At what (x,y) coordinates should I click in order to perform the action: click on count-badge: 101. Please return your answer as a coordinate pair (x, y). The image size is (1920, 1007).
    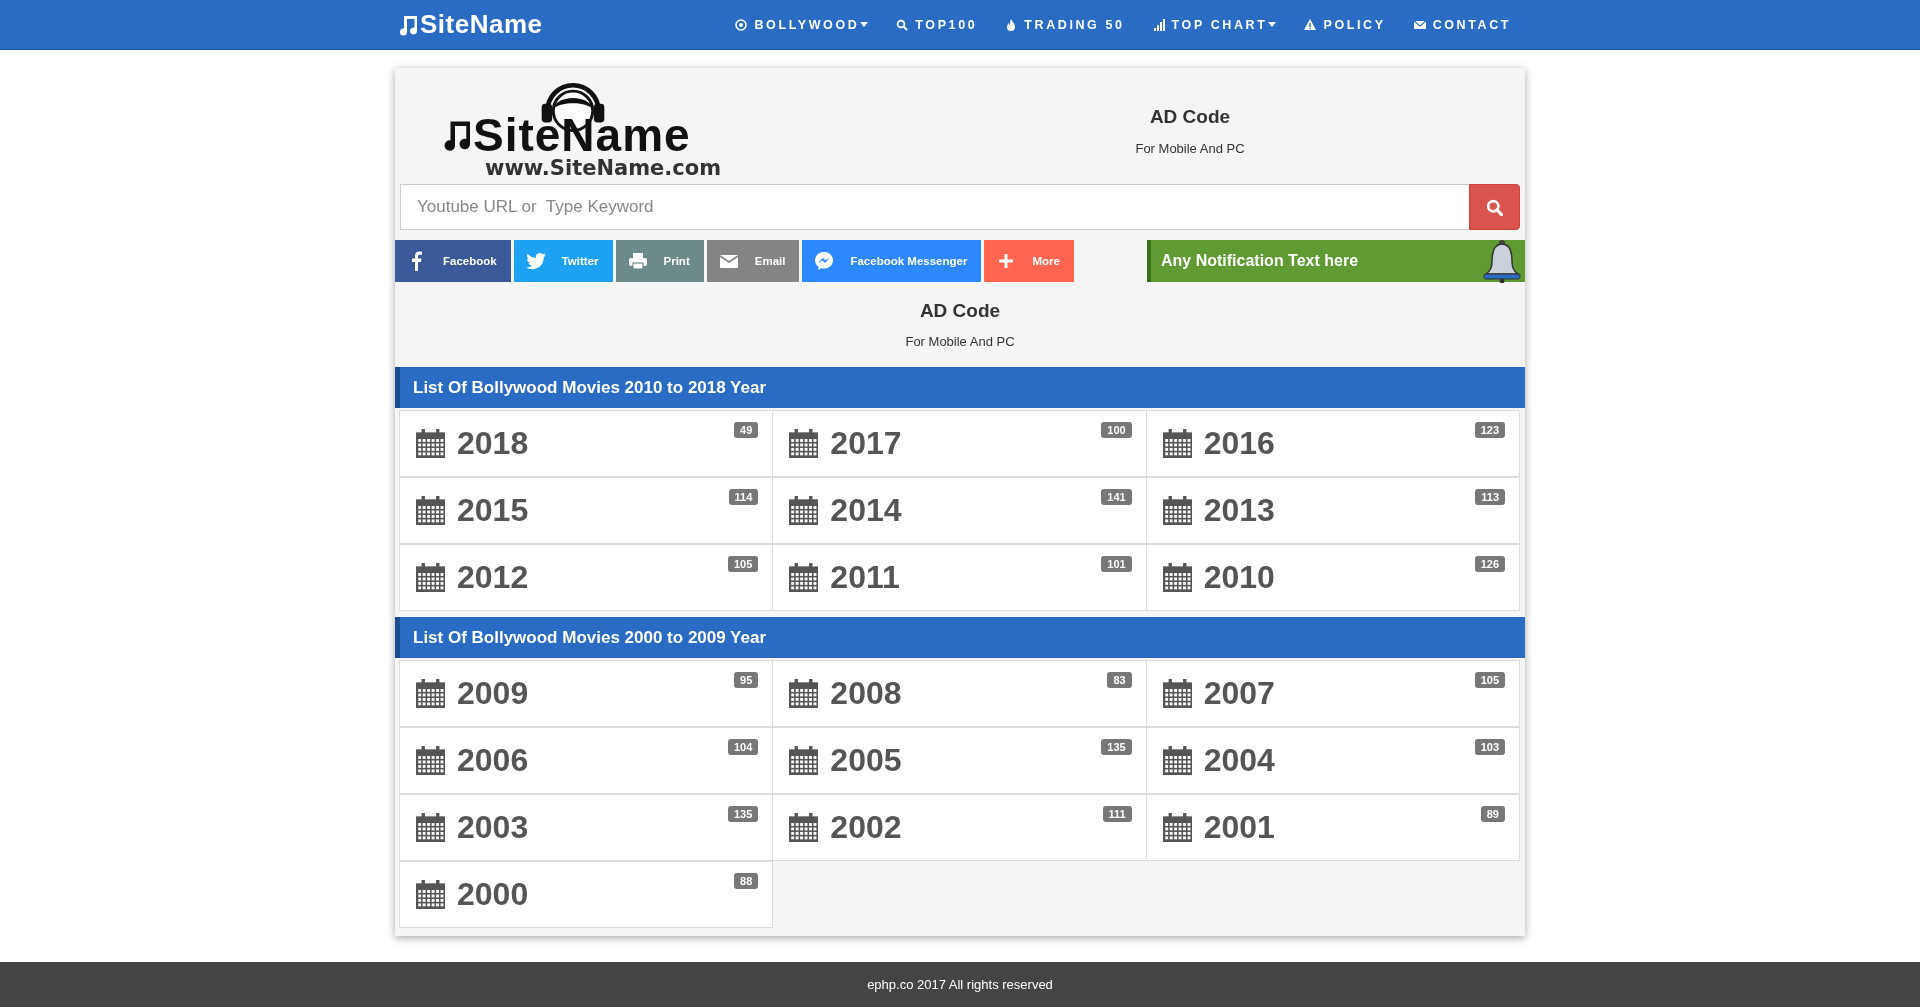
    Looking at the image, I should click on (1116, 564).